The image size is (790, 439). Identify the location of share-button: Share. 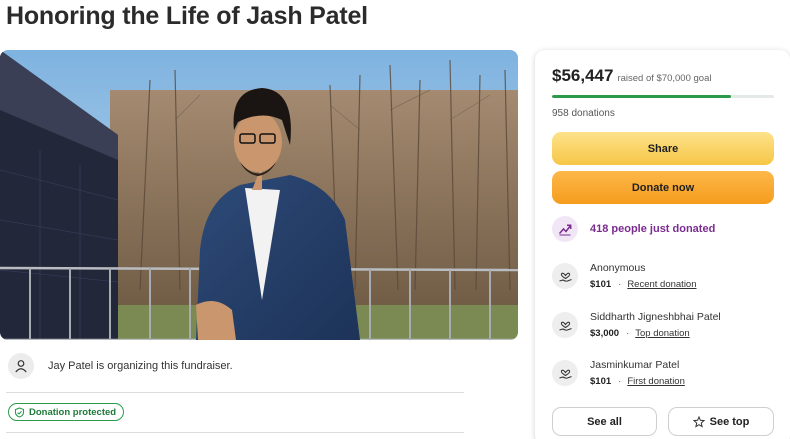
(663, 148).